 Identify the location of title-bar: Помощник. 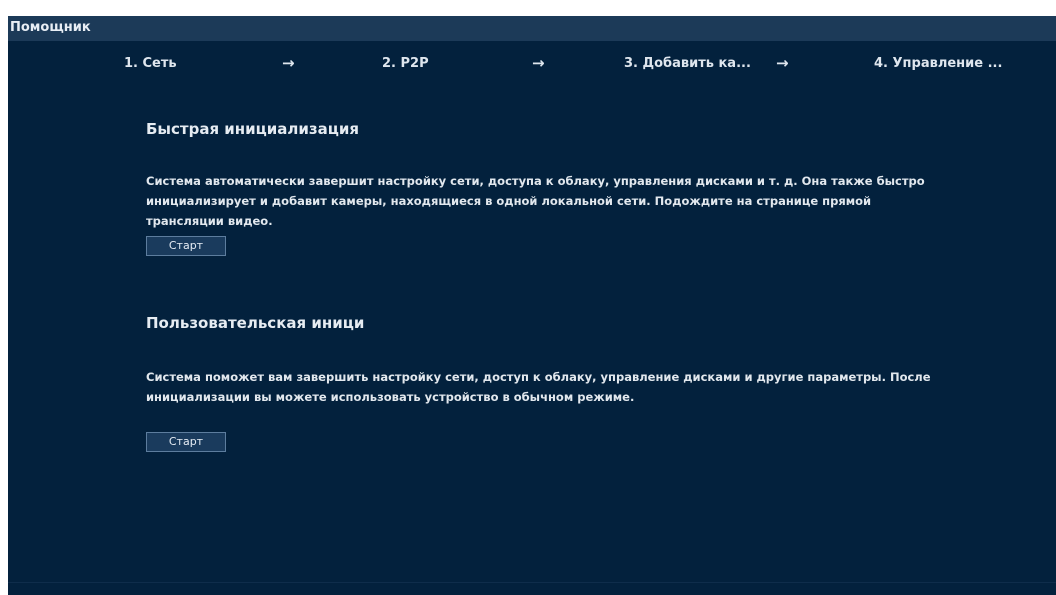
(532, 28).